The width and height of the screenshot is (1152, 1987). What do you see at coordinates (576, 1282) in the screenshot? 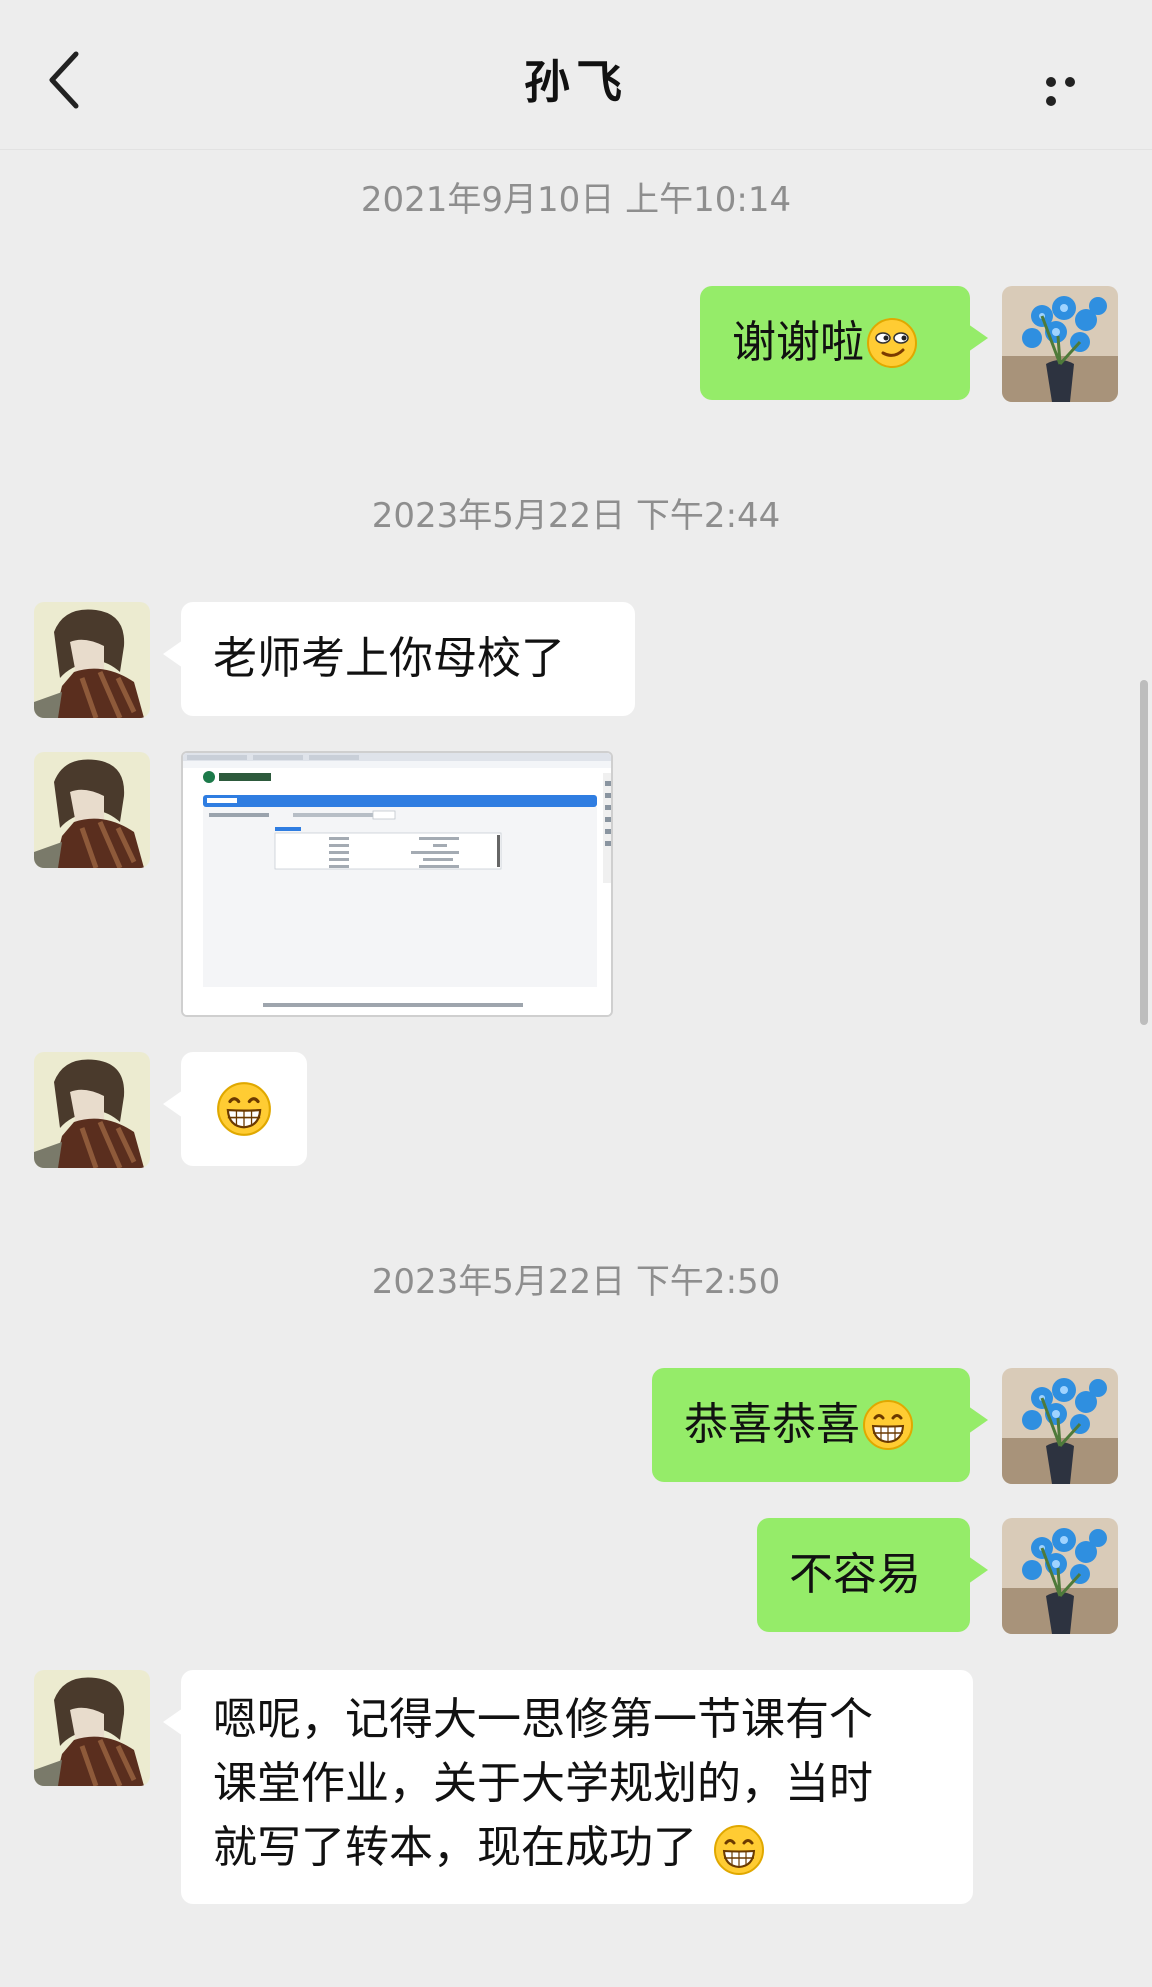
I see `timestamp: 2023年5月22日 下午2:50` at bounding box center [576, 1282].